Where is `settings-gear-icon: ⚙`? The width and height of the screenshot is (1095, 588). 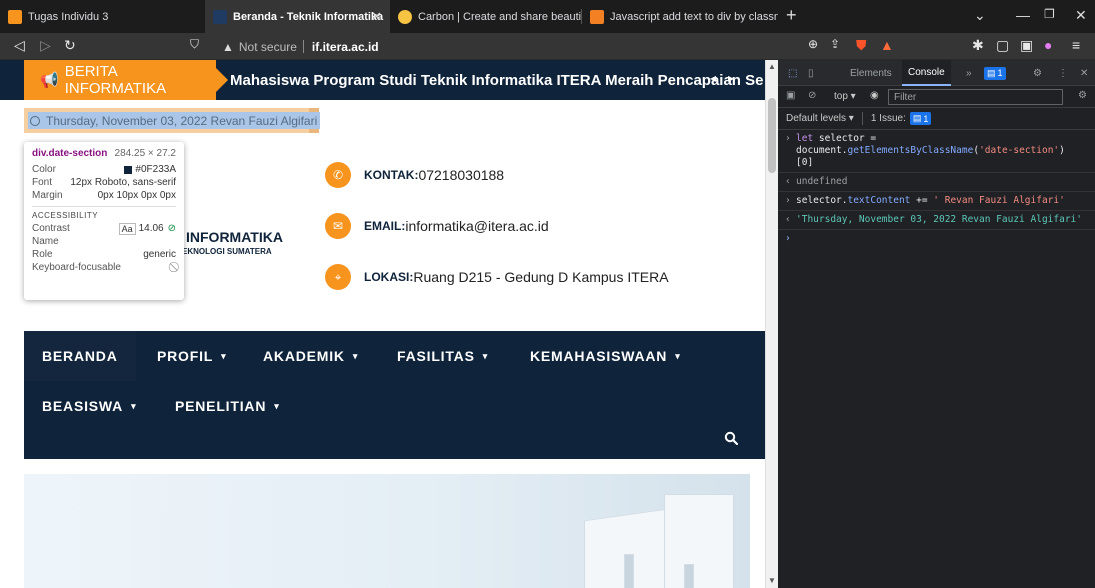
settings-gear-icon: ⚙ is located at coordinates (1037, 73).